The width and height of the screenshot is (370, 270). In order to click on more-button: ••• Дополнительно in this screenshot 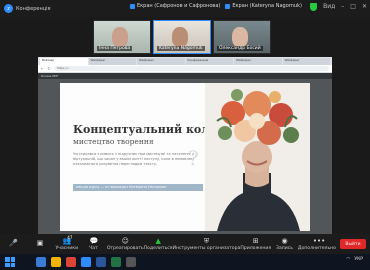, I will do `click(317, 244)`.